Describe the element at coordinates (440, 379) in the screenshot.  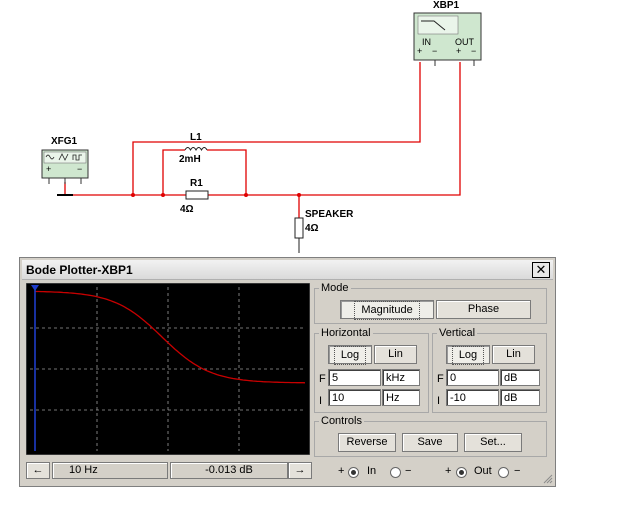
I see `vertical-final-label: F` at that location.